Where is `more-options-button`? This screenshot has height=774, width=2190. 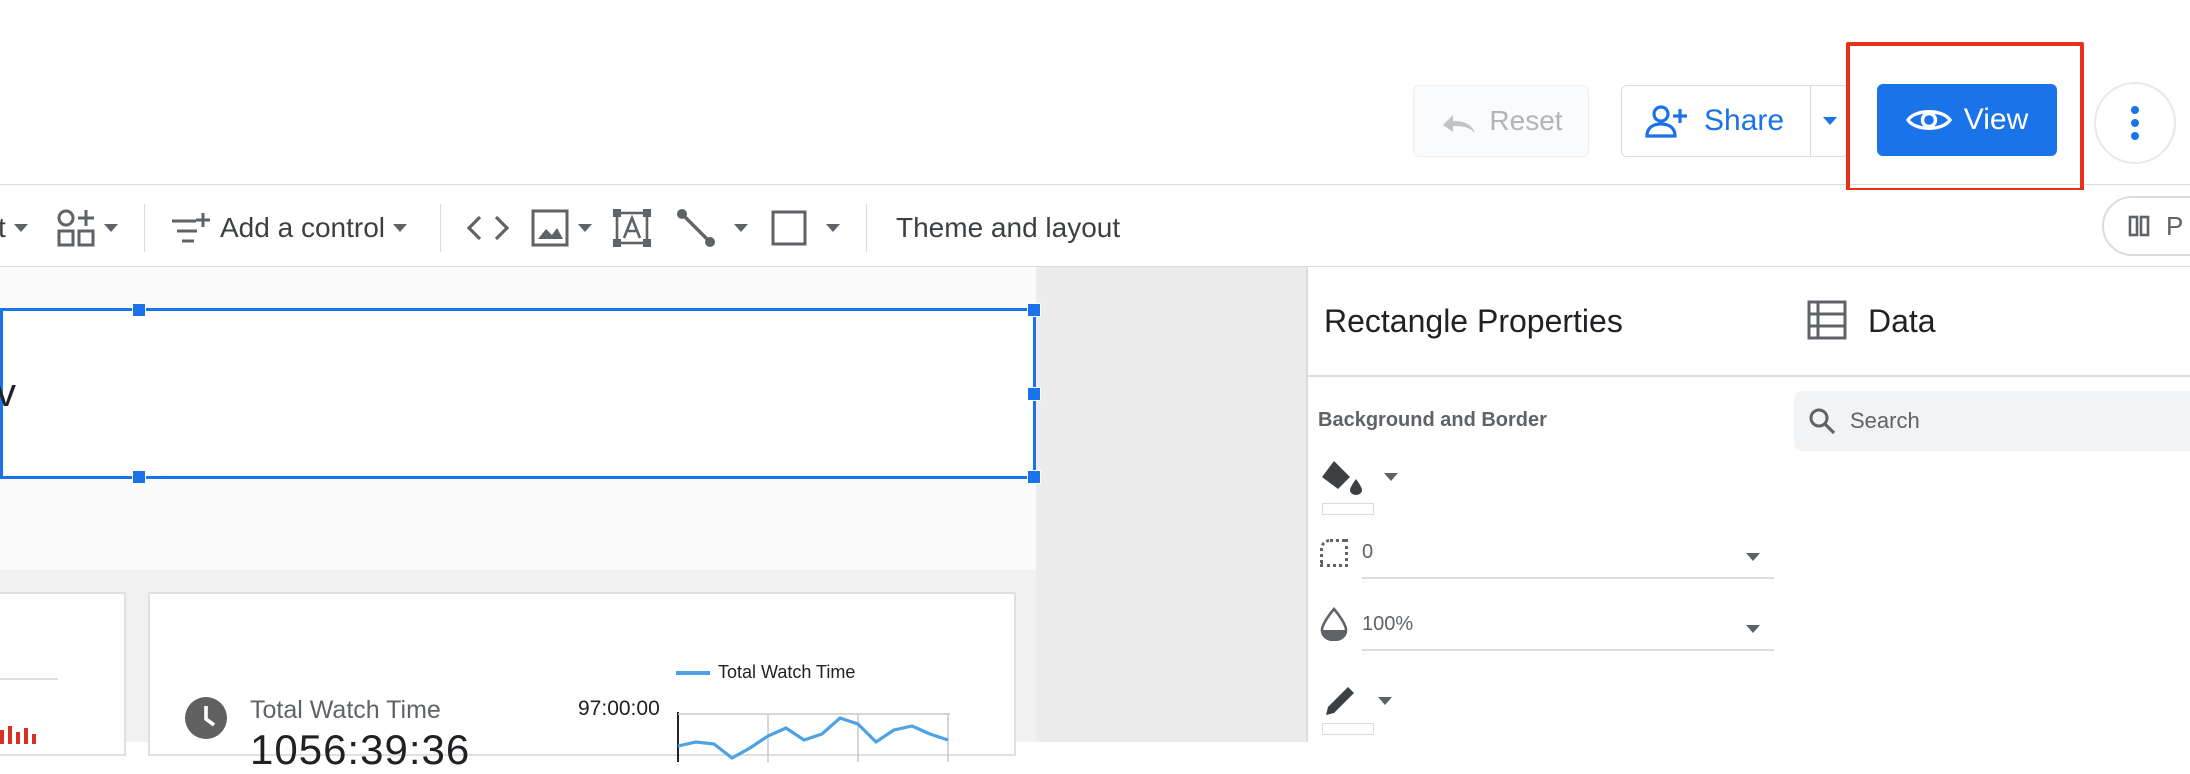 more-options-button is located at coordinates (2135, 123).